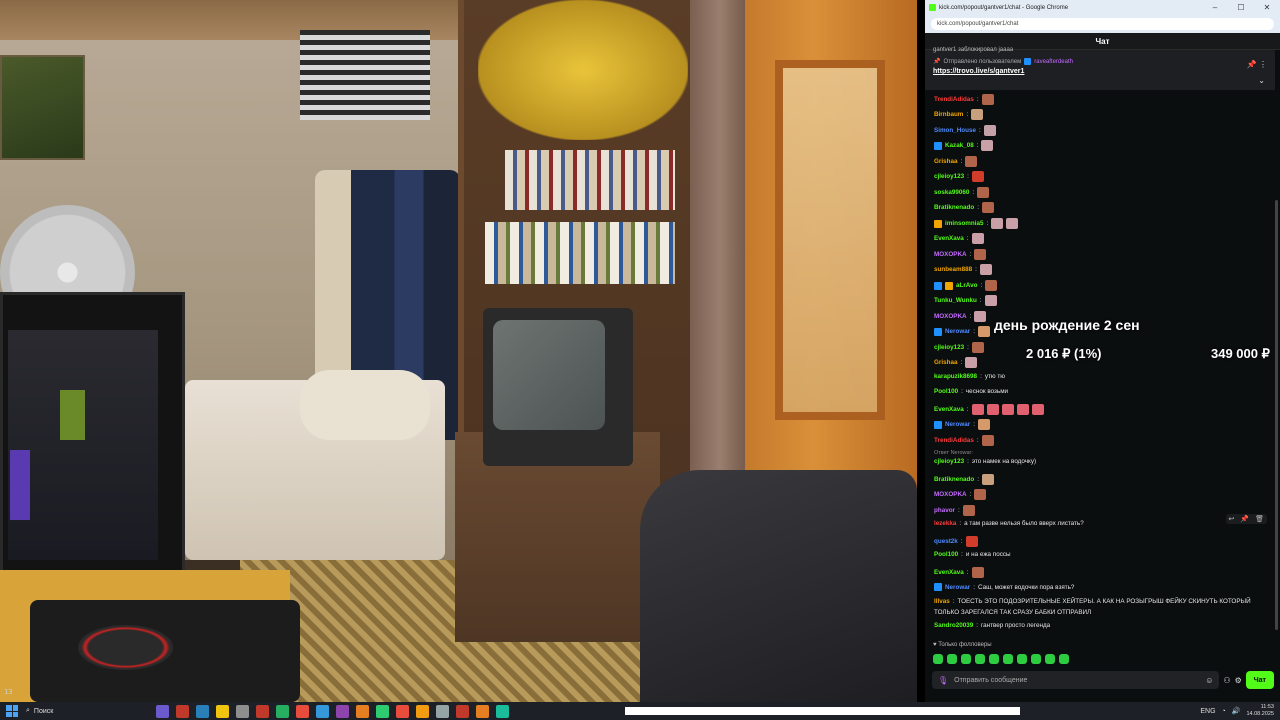 The image size is (1280, 720). What do you see at coordinates (1244, 519) in the screenshot?
I see `pin-icon: 📌` at bounding box center [1244, 519].